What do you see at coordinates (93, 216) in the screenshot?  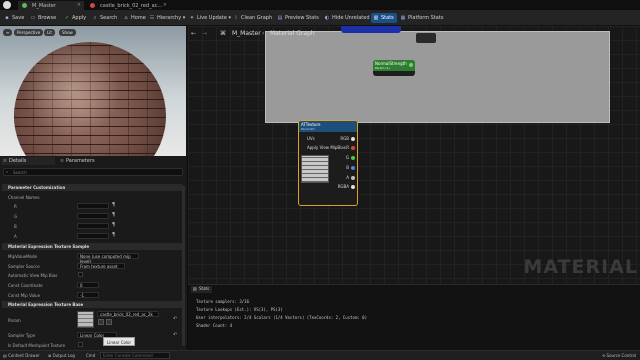 I see `channel-g-field` at bounding box center [93, 216].